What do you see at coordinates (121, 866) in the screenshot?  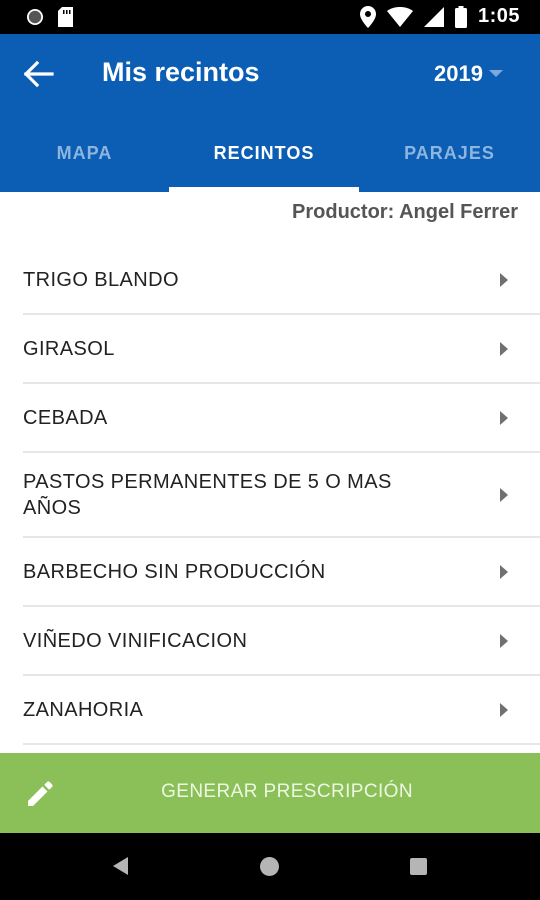 I see `nav-back-icon` at bounding box center [121, 866].